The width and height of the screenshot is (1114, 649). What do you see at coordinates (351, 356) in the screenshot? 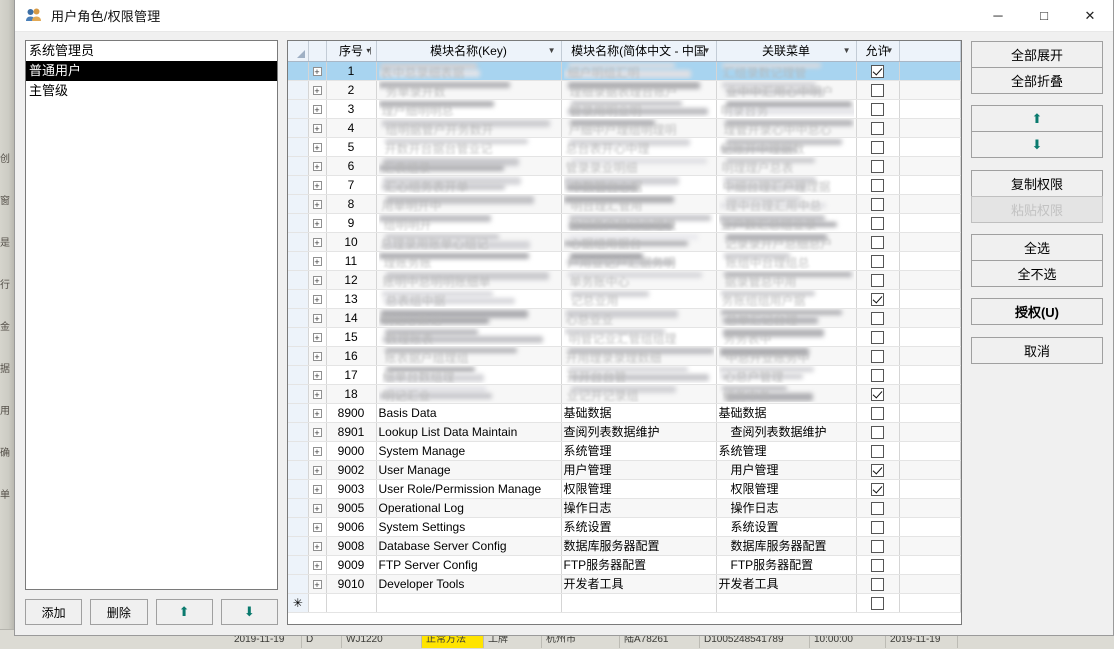
I see `cell-seq: 16` at bounding box center [351, 356].